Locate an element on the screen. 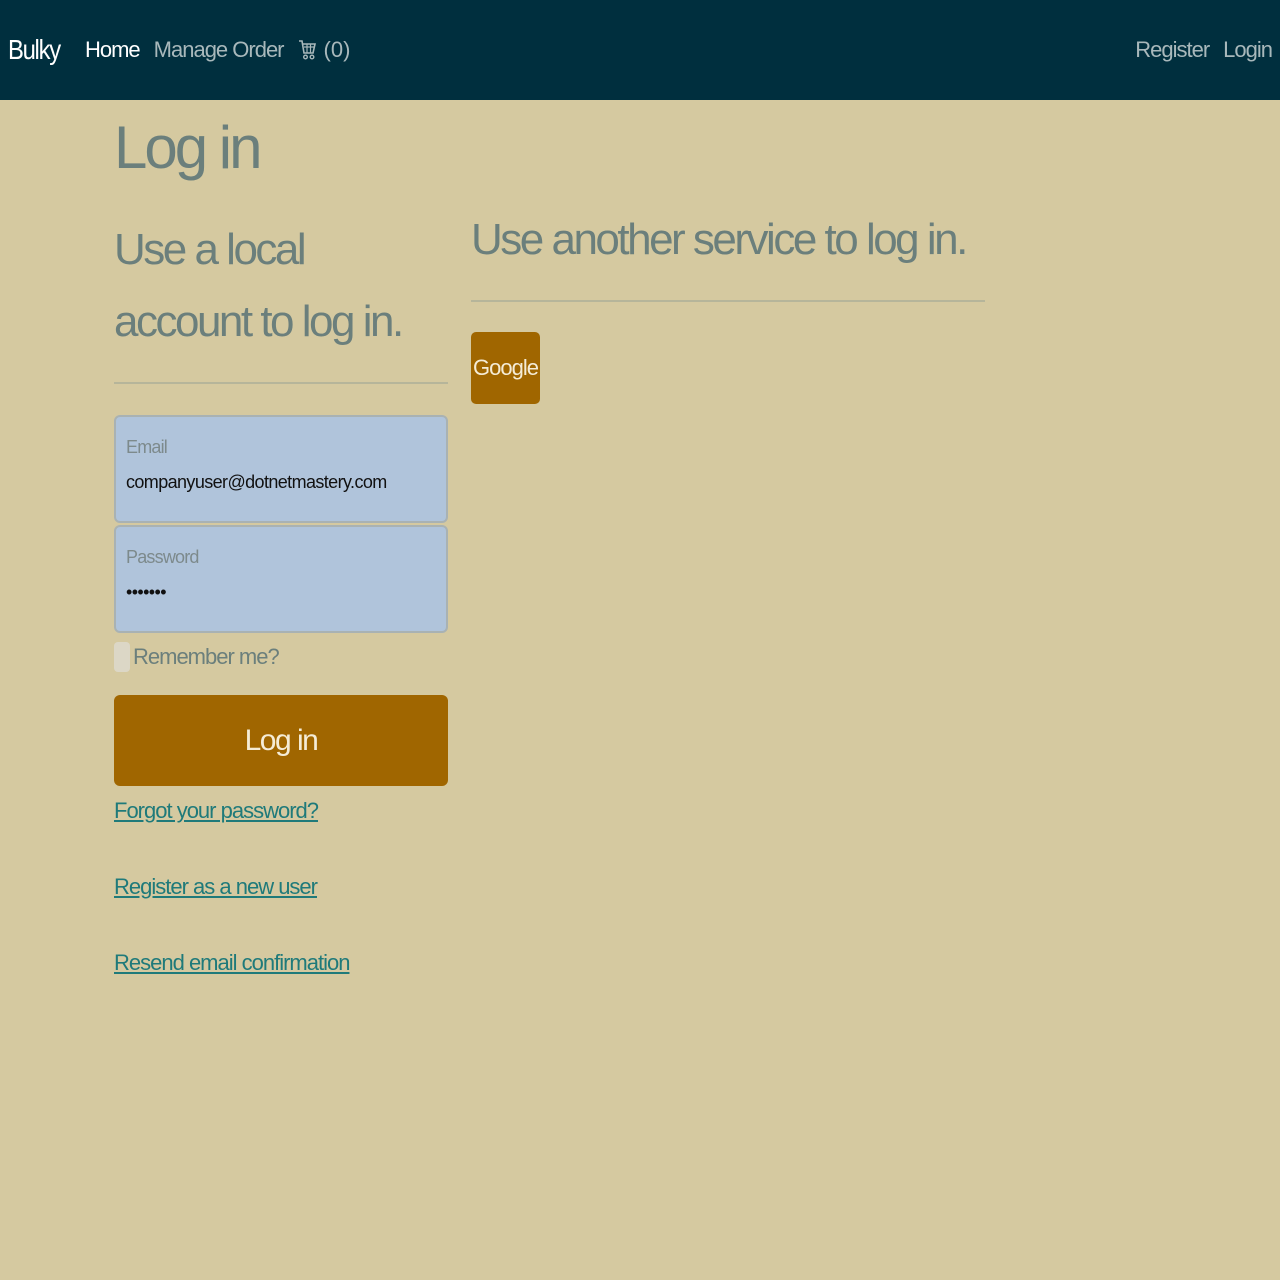  nav-link-login: Login is located at coordinates (1248, 50).